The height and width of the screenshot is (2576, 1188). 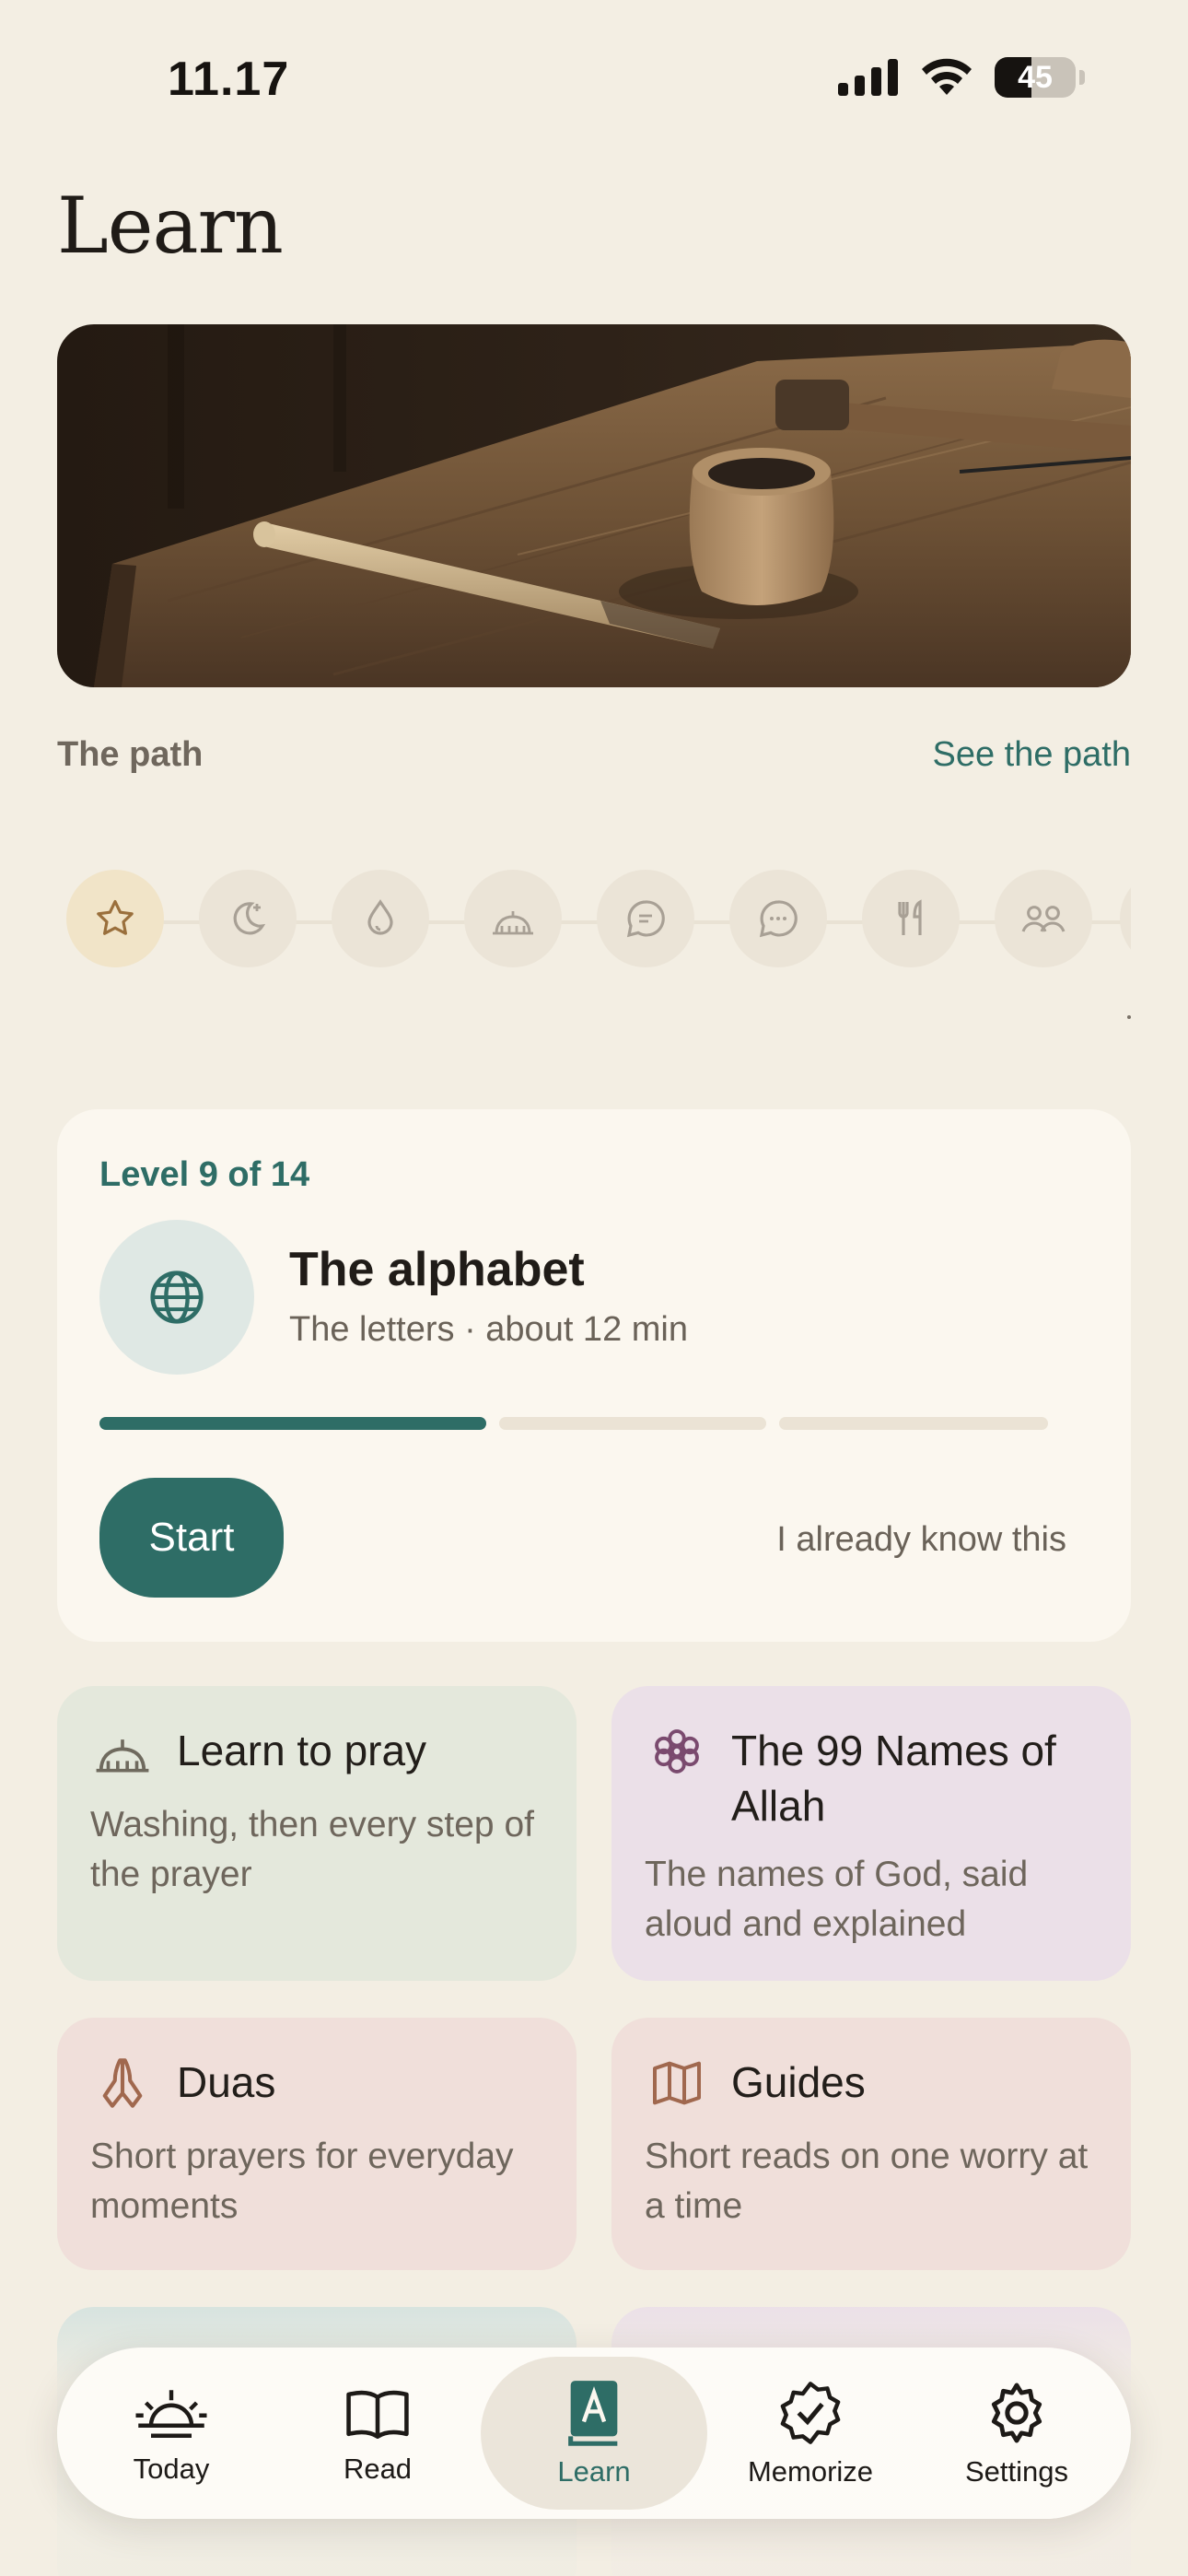 I want to click on tile-description: Washing, then every step of the prayer, so click(x=312, y=1849).